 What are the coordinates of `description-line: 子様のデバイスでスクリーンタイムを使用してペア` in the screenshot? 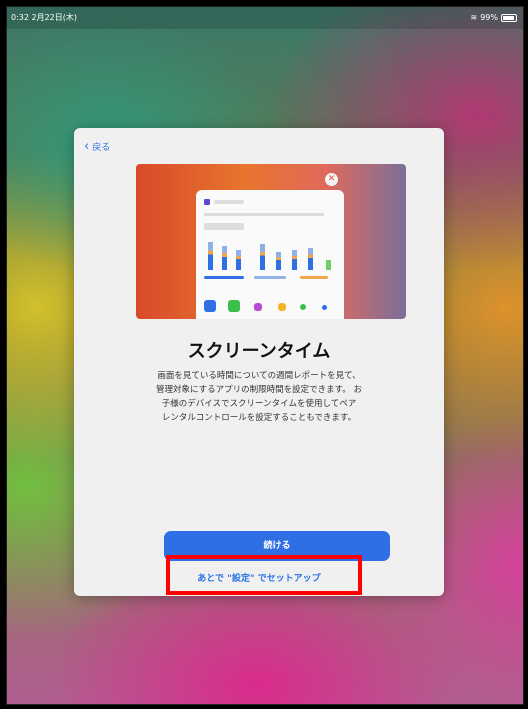 It's located at (259, 404).